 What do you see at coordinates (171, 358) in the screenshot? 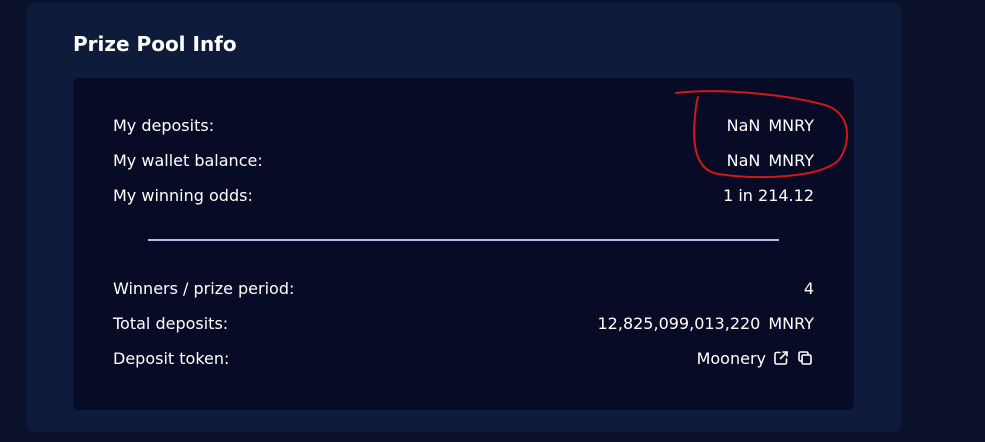
I see `deposit-token-label: Deposit token:` at bounding box center [171, 358].